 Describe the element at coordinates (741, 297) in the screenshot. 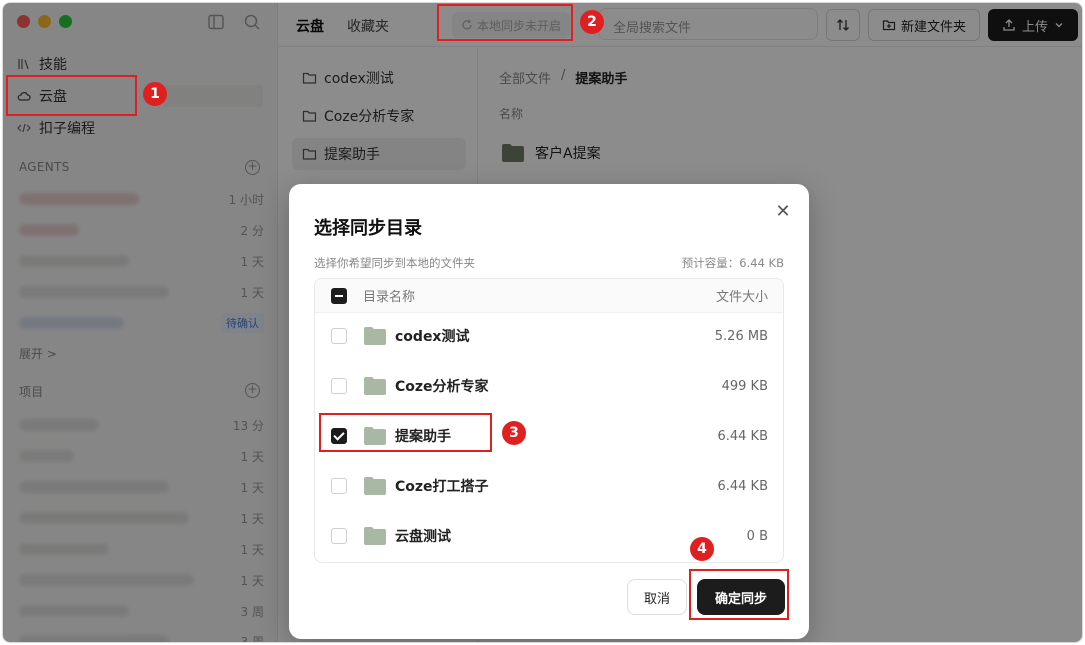

I see `column-header-size: 文件大小` at that location.